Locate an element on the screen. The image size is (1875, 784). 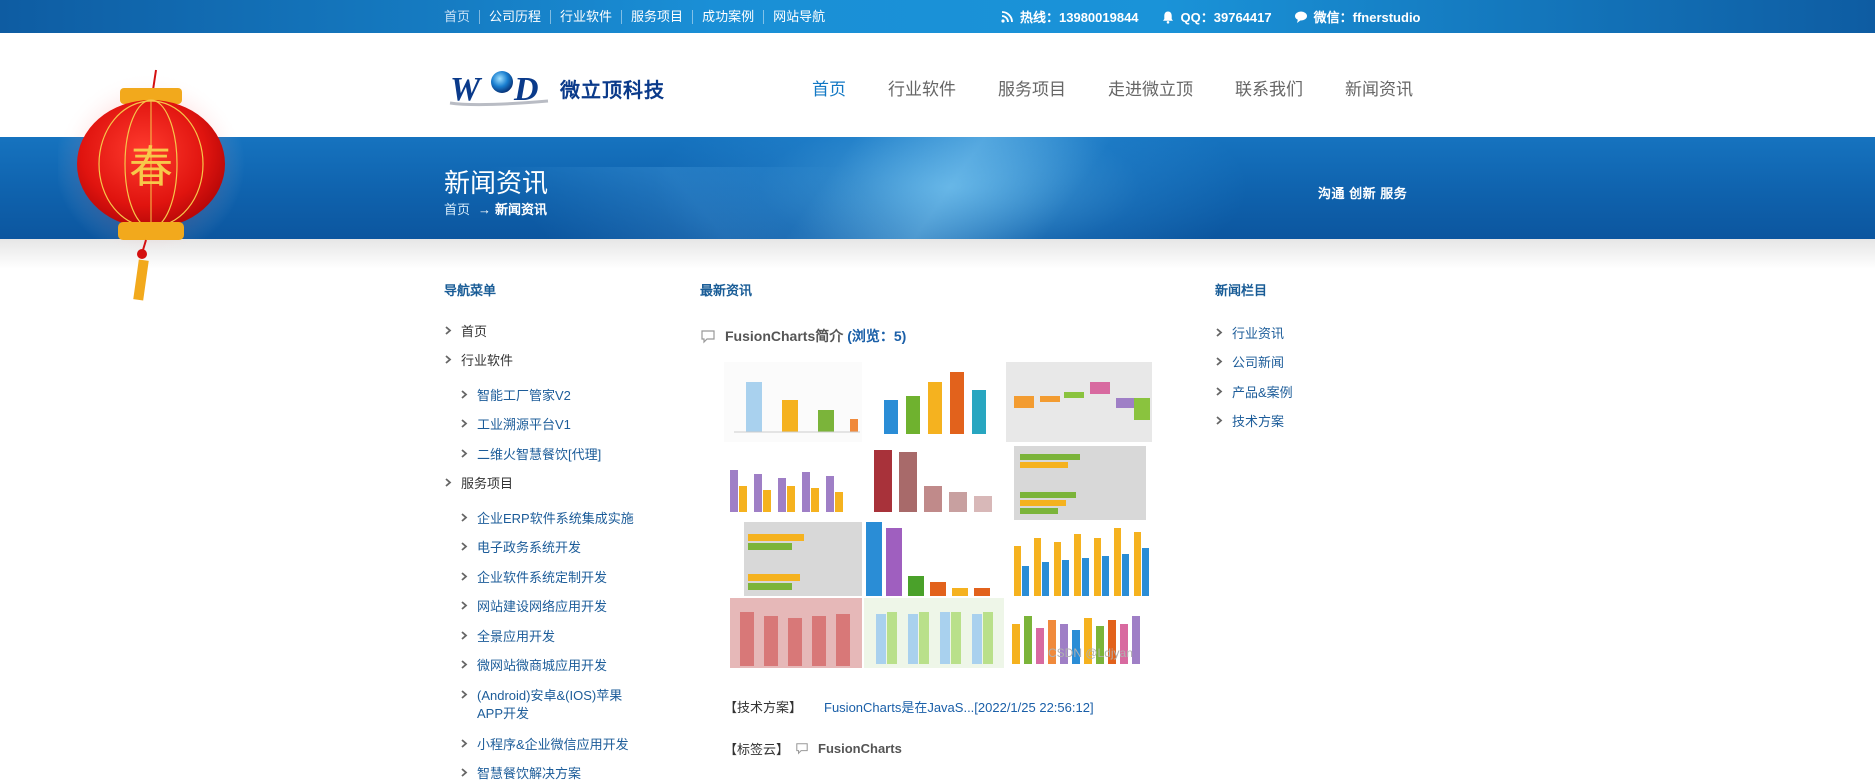
submenu-item: 网站建设网络应用开发 is located at coordinates (533, 607).